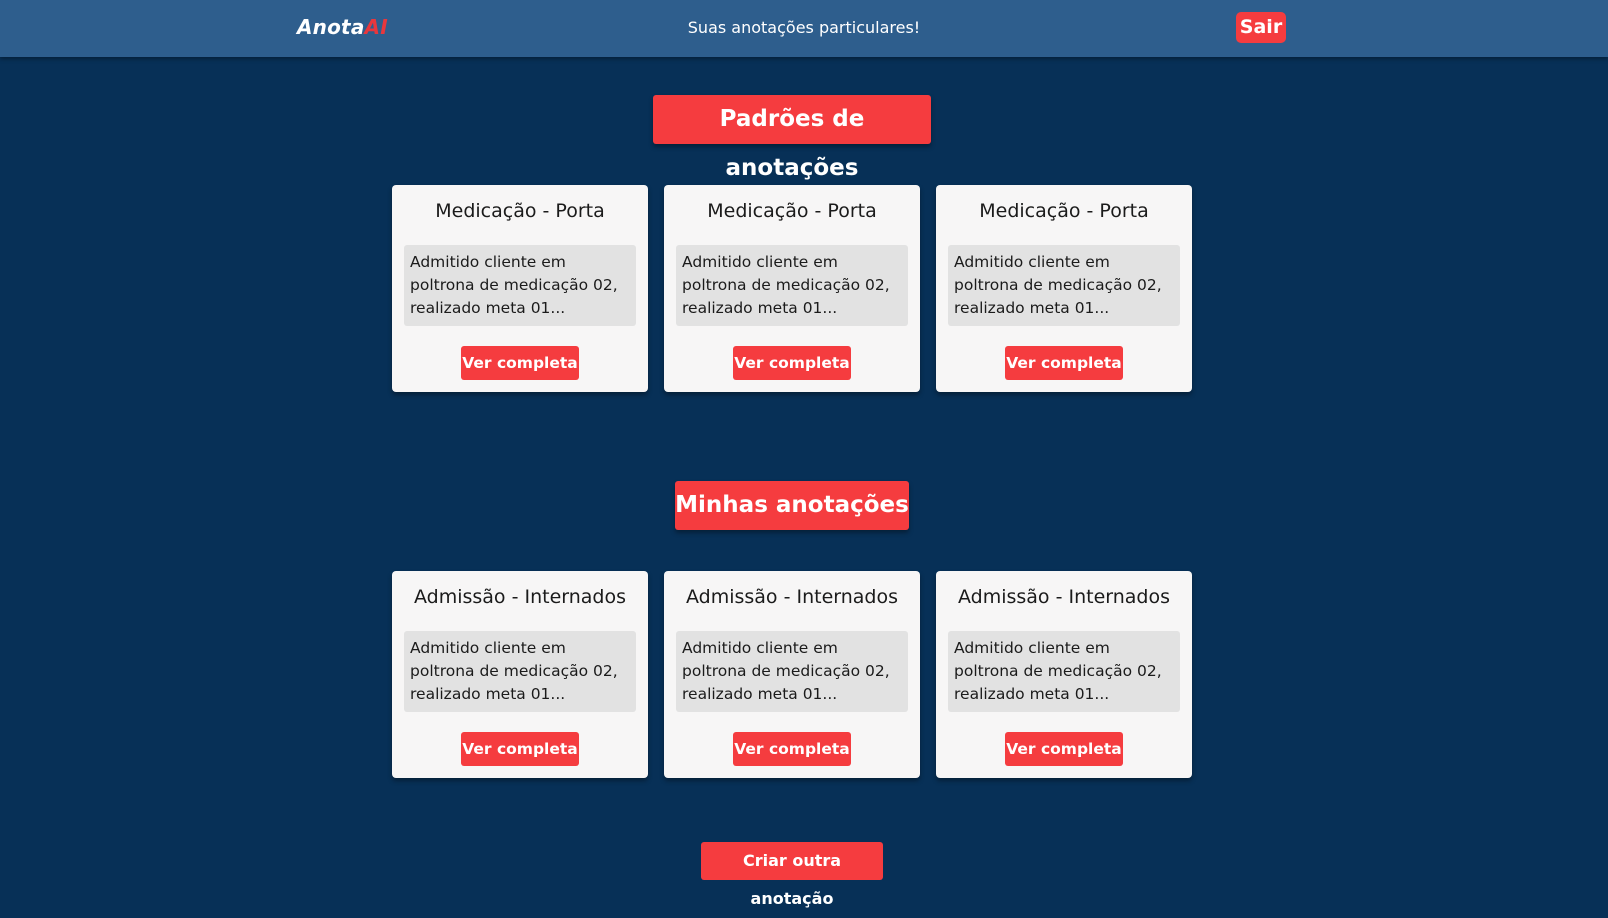  I want to click on logout-button: Sair, so click(1261, 27).